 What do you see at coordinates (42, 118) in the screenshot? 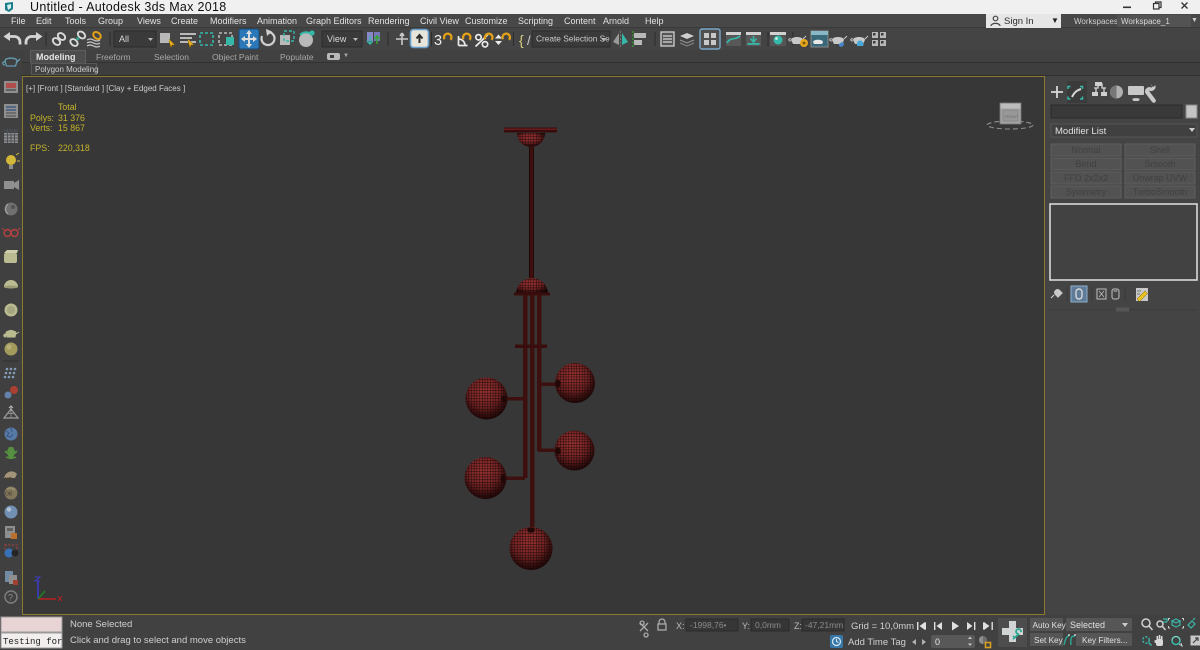
I see `svg-text: Polys:` at bounding box center [42, 118].